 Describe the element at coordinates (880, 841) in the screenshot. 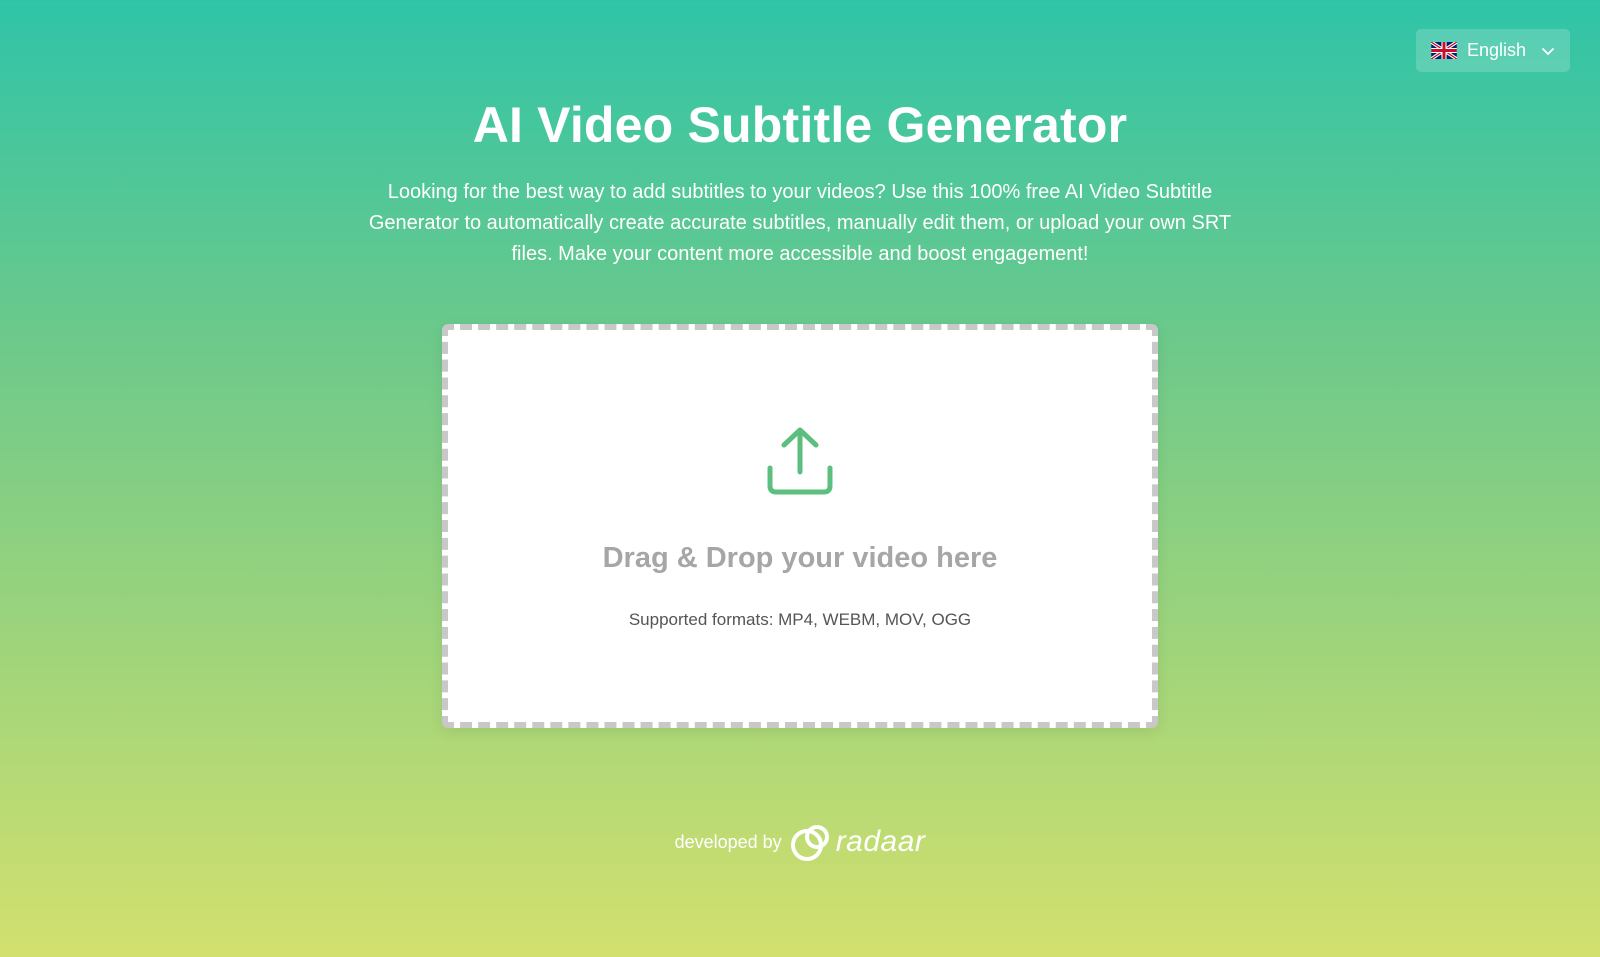

I see `radaar-brand-name: radaar` at that location.